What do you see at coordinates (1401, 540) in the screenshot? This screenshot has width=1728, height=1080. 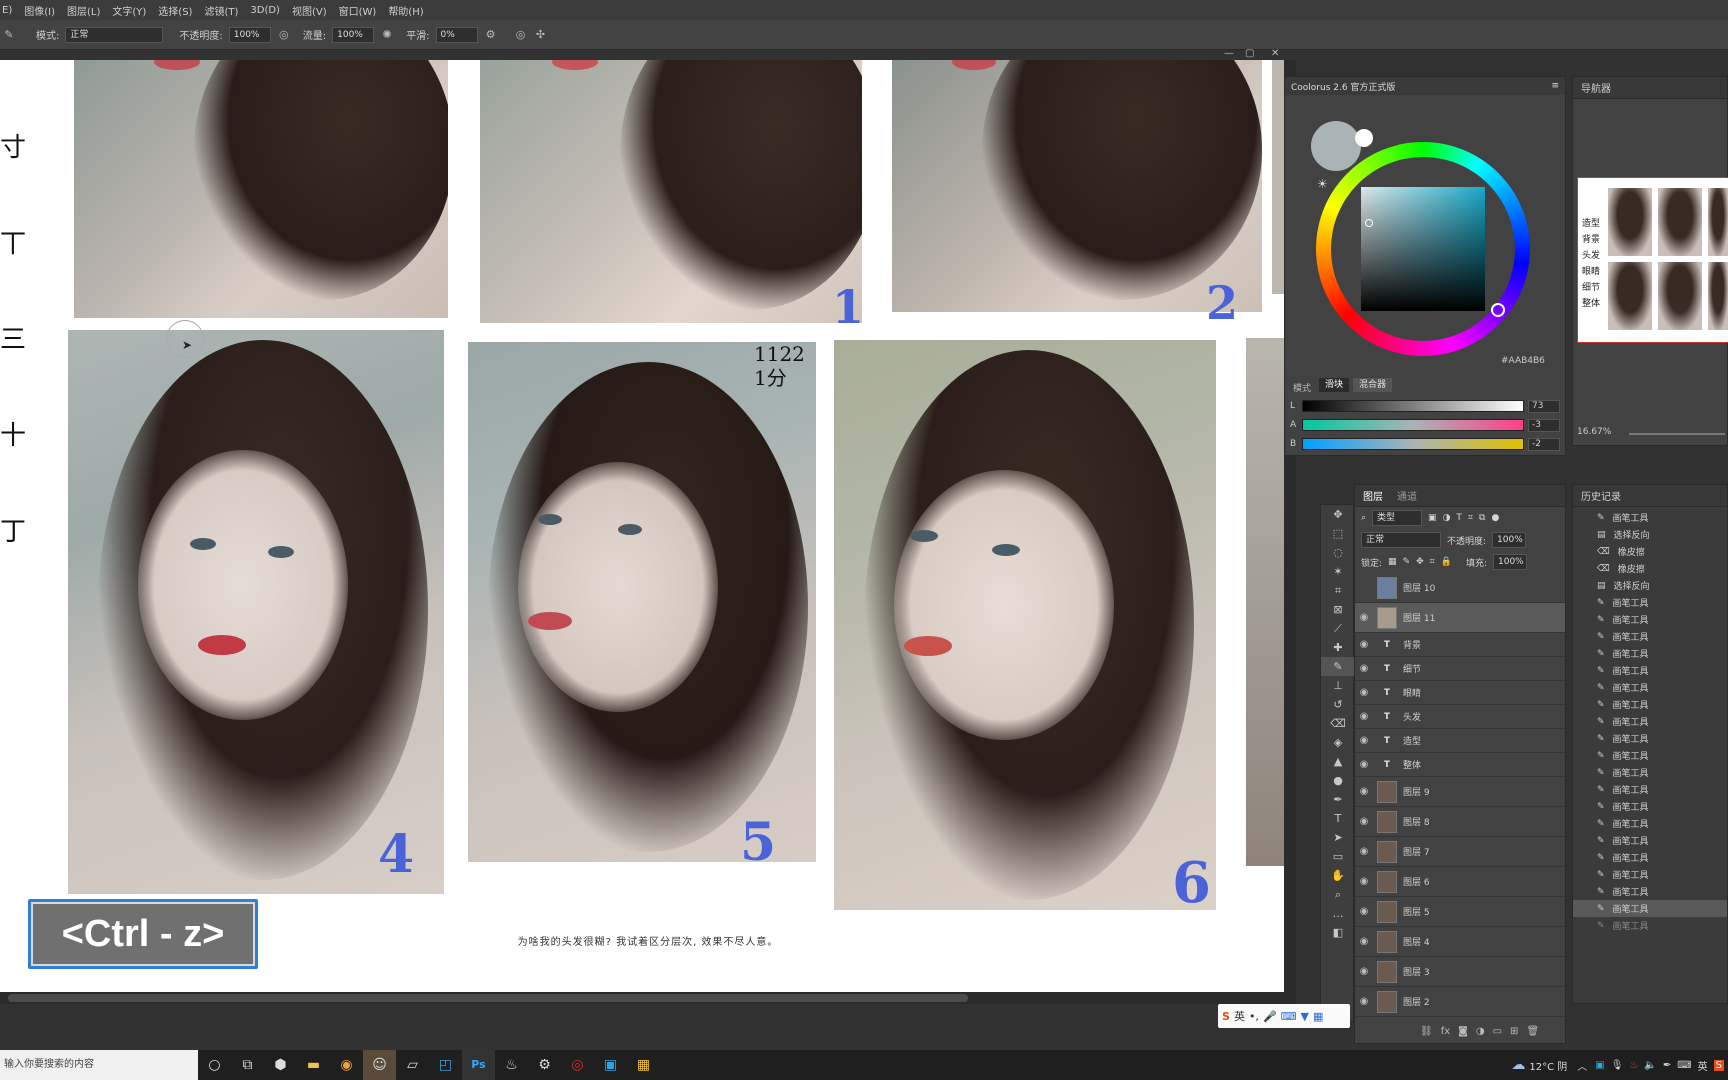 I see `blend-mode-select: 正常` at bounding box center [1401, 540].